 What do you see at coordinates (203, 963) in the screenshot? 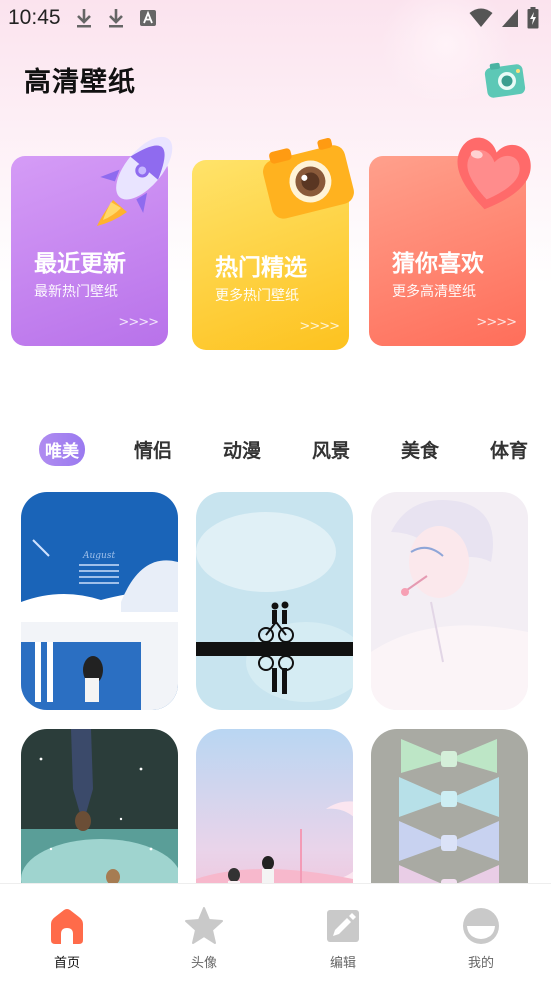
I see `nav-label: 头像` at bounding box center [203, 963].